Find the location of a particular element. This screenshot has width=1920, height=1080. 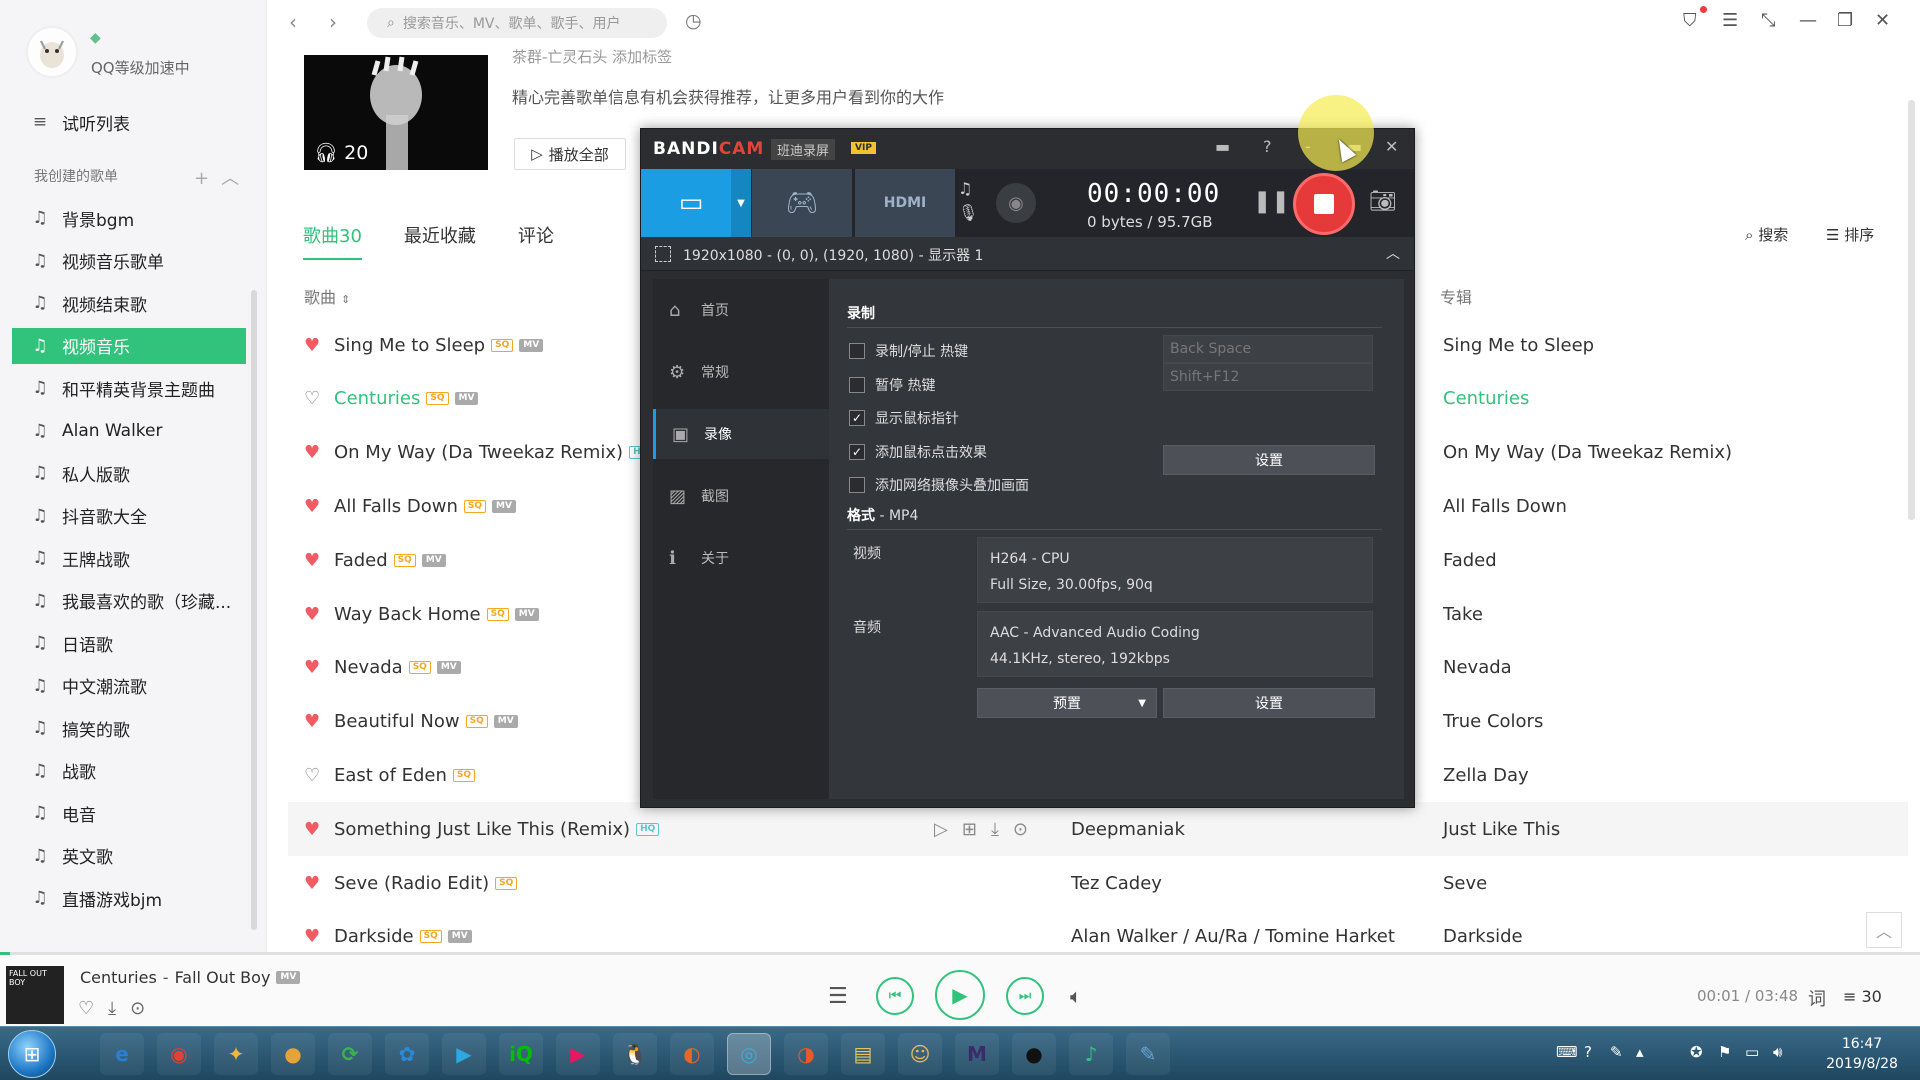

download-icon: ⤓ is located at coordinates (119, 1008).